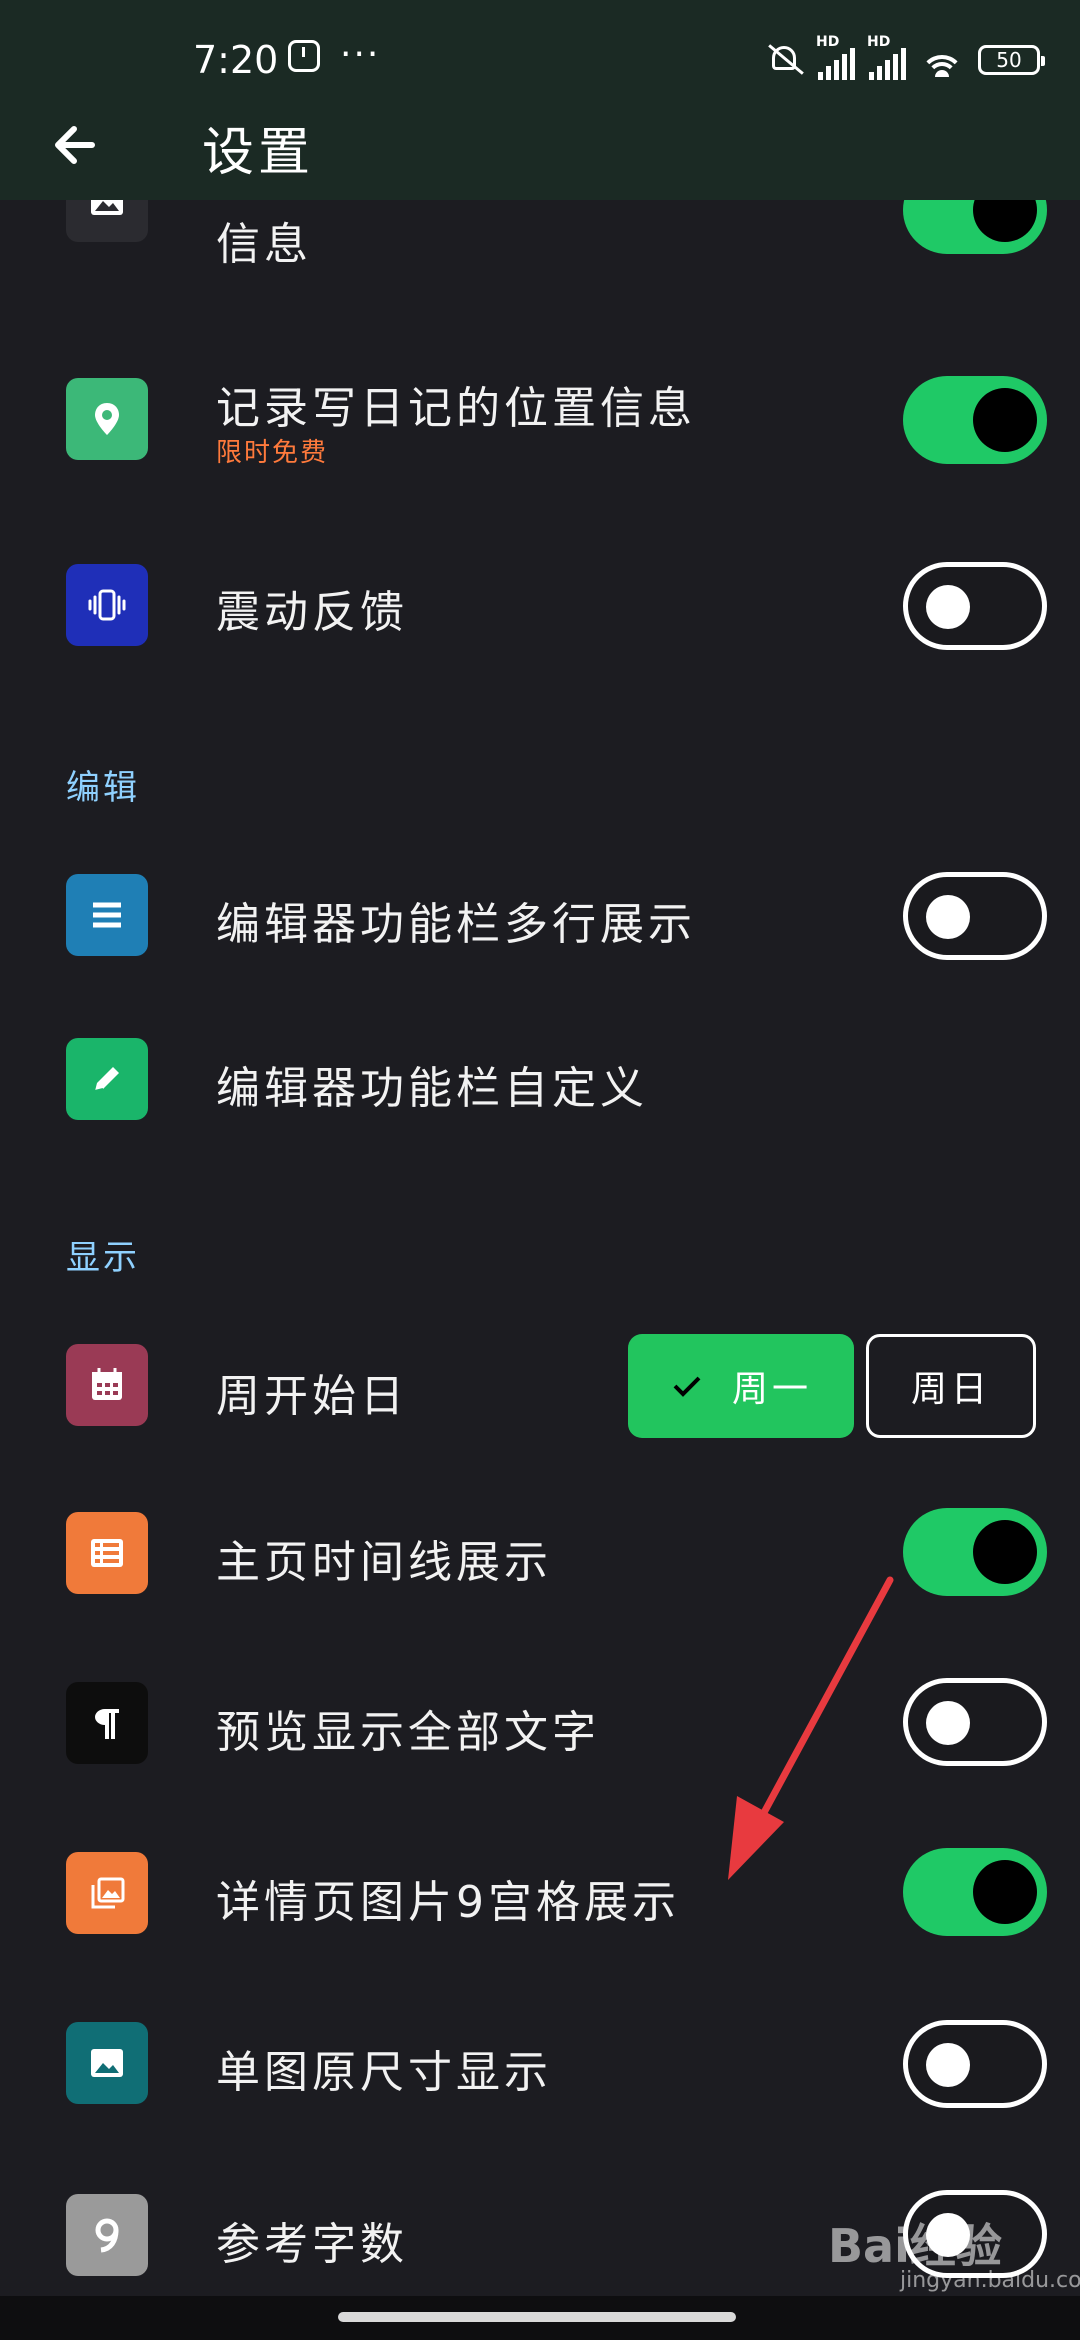  What do you see at coordinates (771, 1389) in the screenshot?
I see `option-label: 周一` at bounding box center [771, 1389].